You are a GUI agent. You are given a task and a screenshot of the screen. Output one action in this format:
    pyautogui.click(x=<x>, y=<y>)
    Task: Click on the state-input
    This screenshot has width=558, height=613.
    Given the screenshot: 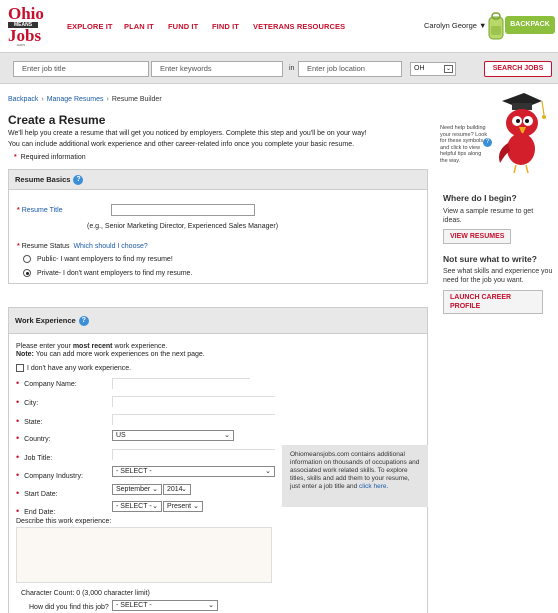 What is the action you would take?
    pyautogui.click(x=193, y=419)
    